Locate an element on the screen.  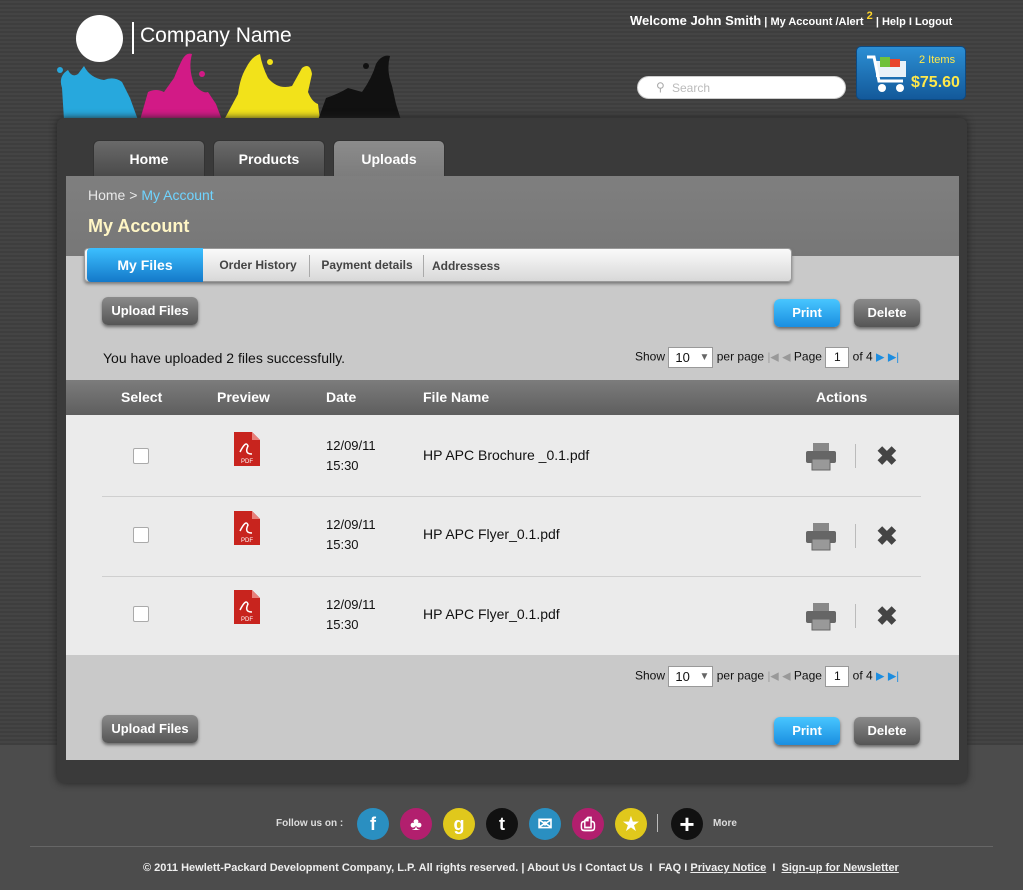
column-preview: Preview is located at coordinates (243, 397).